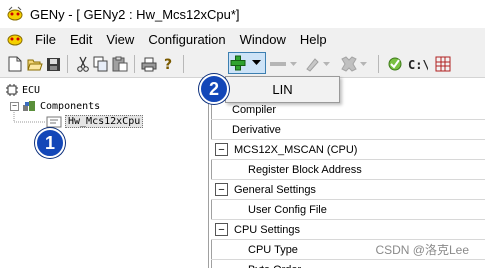  I want to click on grid-row-label: Register Block Address, so click(305, 169).